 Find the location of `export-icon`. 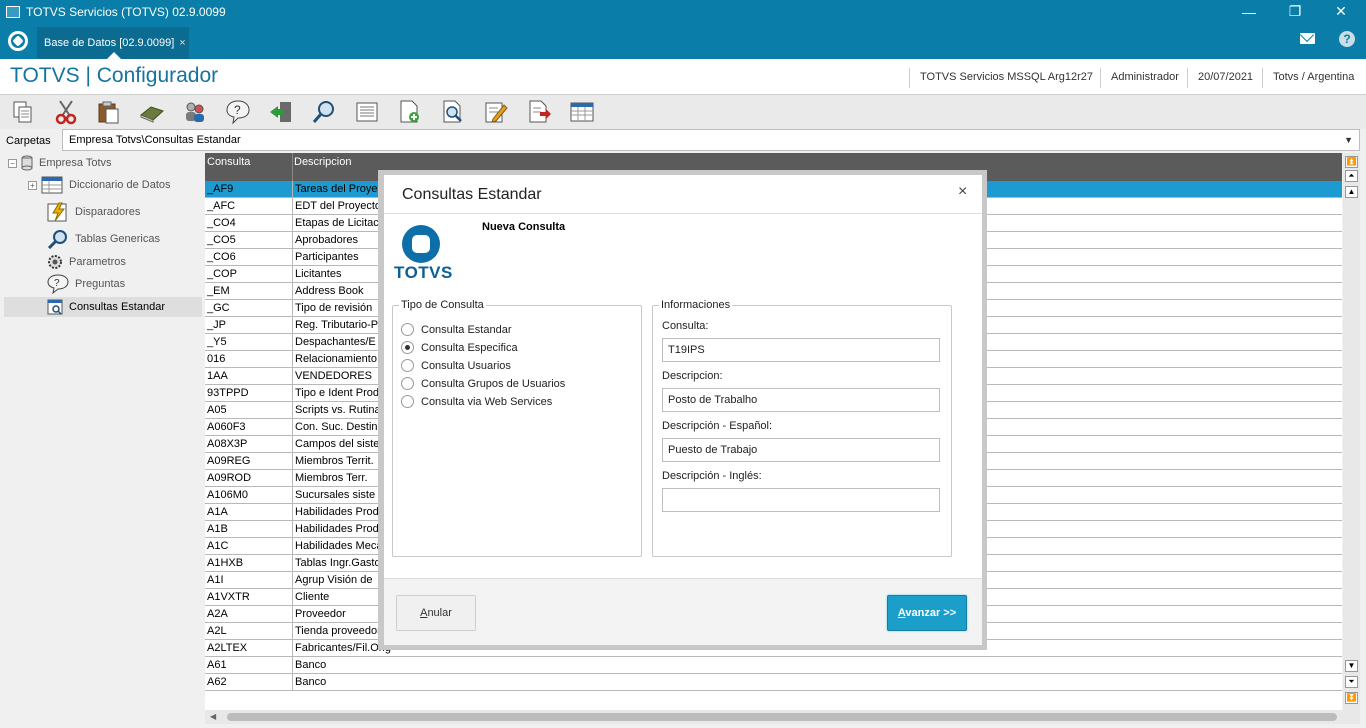

export-icon is located at coordinates (539, 112).